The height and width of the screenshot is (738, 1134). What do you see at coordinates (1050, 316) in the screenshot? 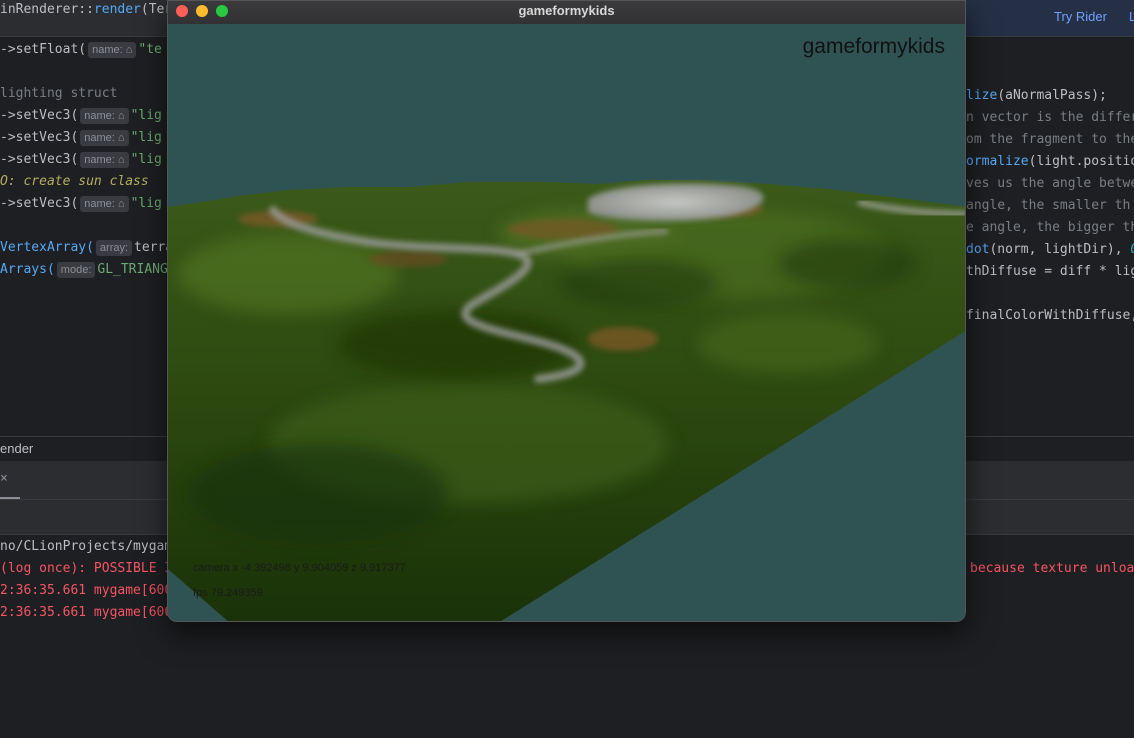
I see `code-line: finalColorWithDiffuse,` at bounding box center [1050, 316].